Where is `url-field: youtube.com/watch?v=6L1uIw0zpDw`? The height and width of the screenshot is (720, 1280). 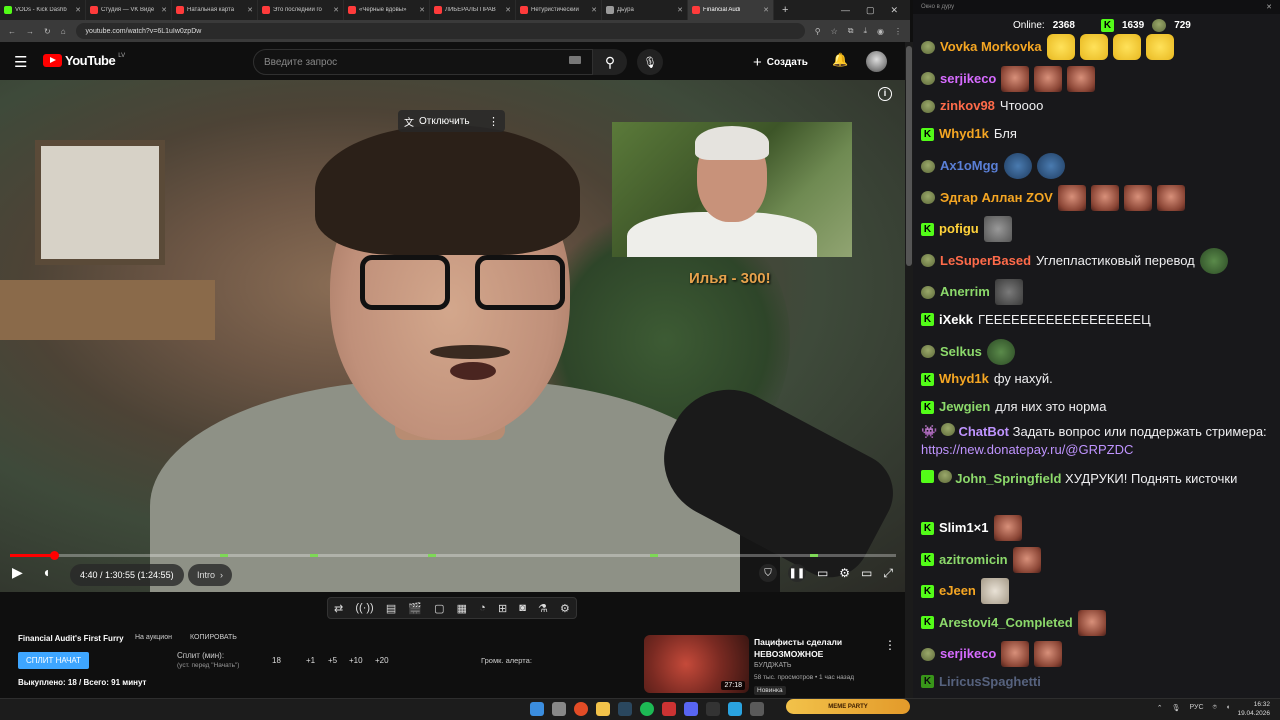
url-field: youtube.com/watch?v=6L1uIw0zpDw is located at coordinates (440, 31).